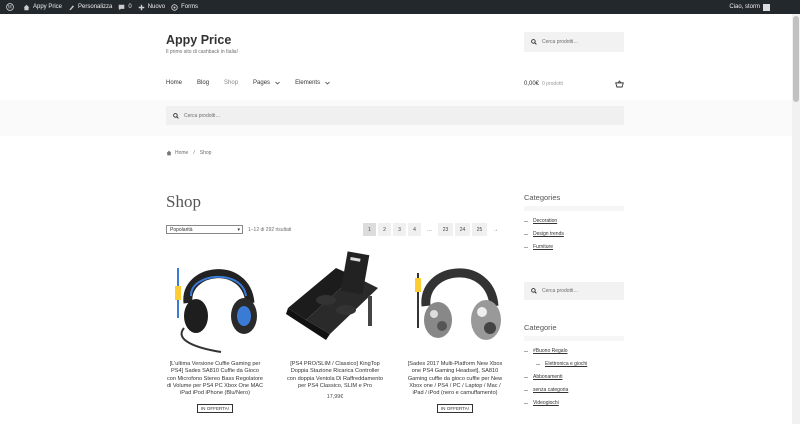 The image size is (800, 424). Describe the element at coordinates (566, 364) in the screenshot. I see `category-label: Elettronica e giochi` at that location.